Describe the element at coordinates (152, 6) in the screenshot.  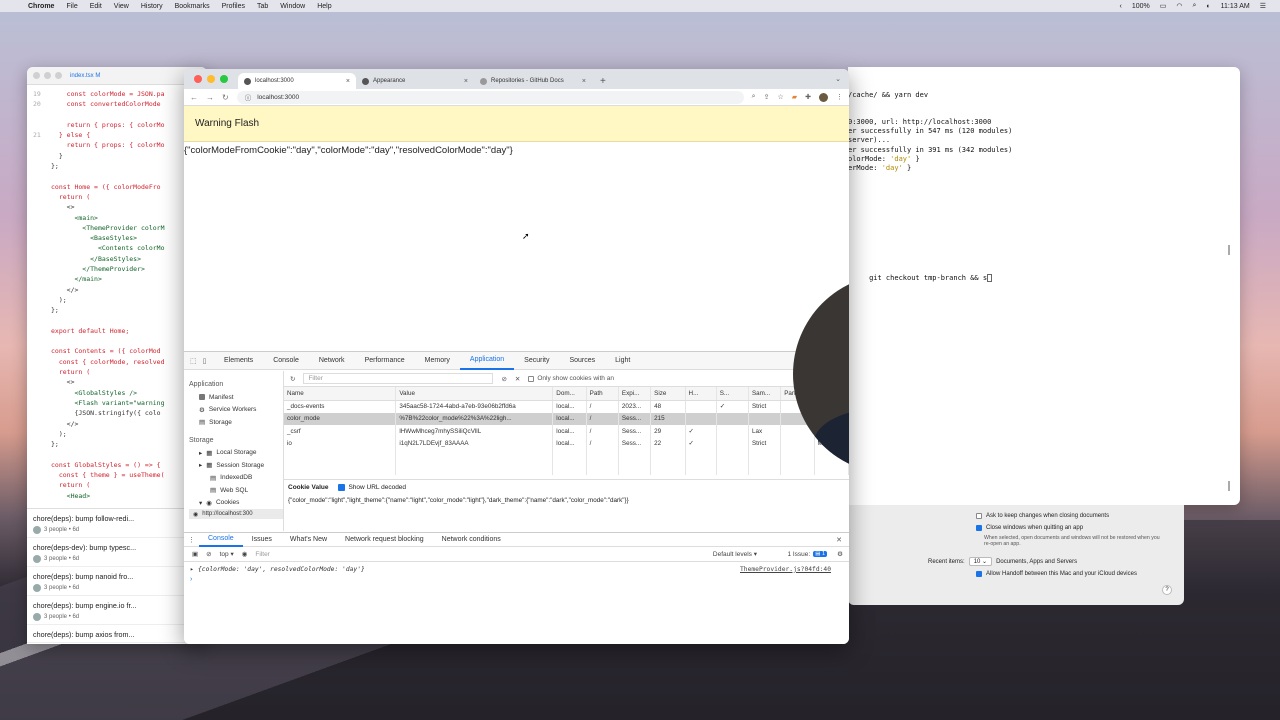
I see `menu-history: History` at that location.